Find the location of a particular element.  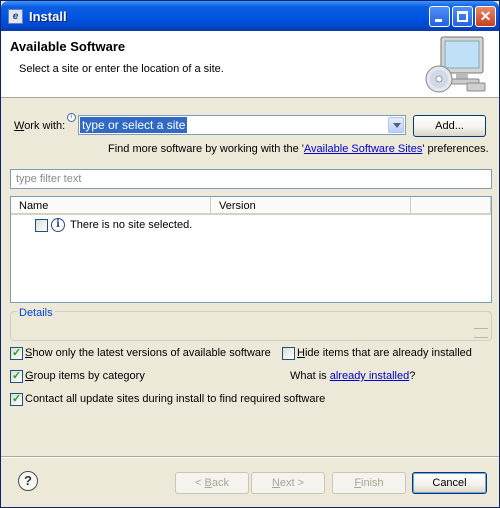

group-by-category-label: Group items by category is located at coordinates (85, 376).